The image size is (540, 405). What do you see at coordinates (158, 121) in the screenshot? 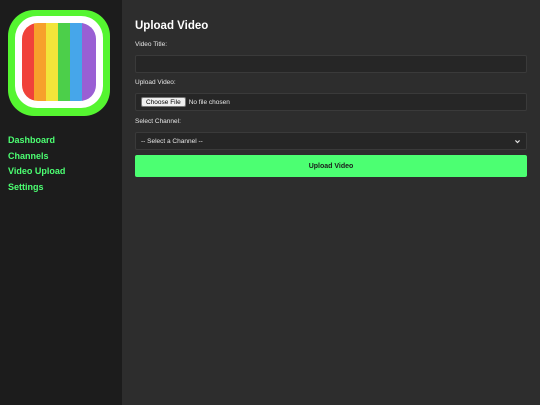
I see `select-channel-label: Select Channel:` at bounding box center [158, 121].